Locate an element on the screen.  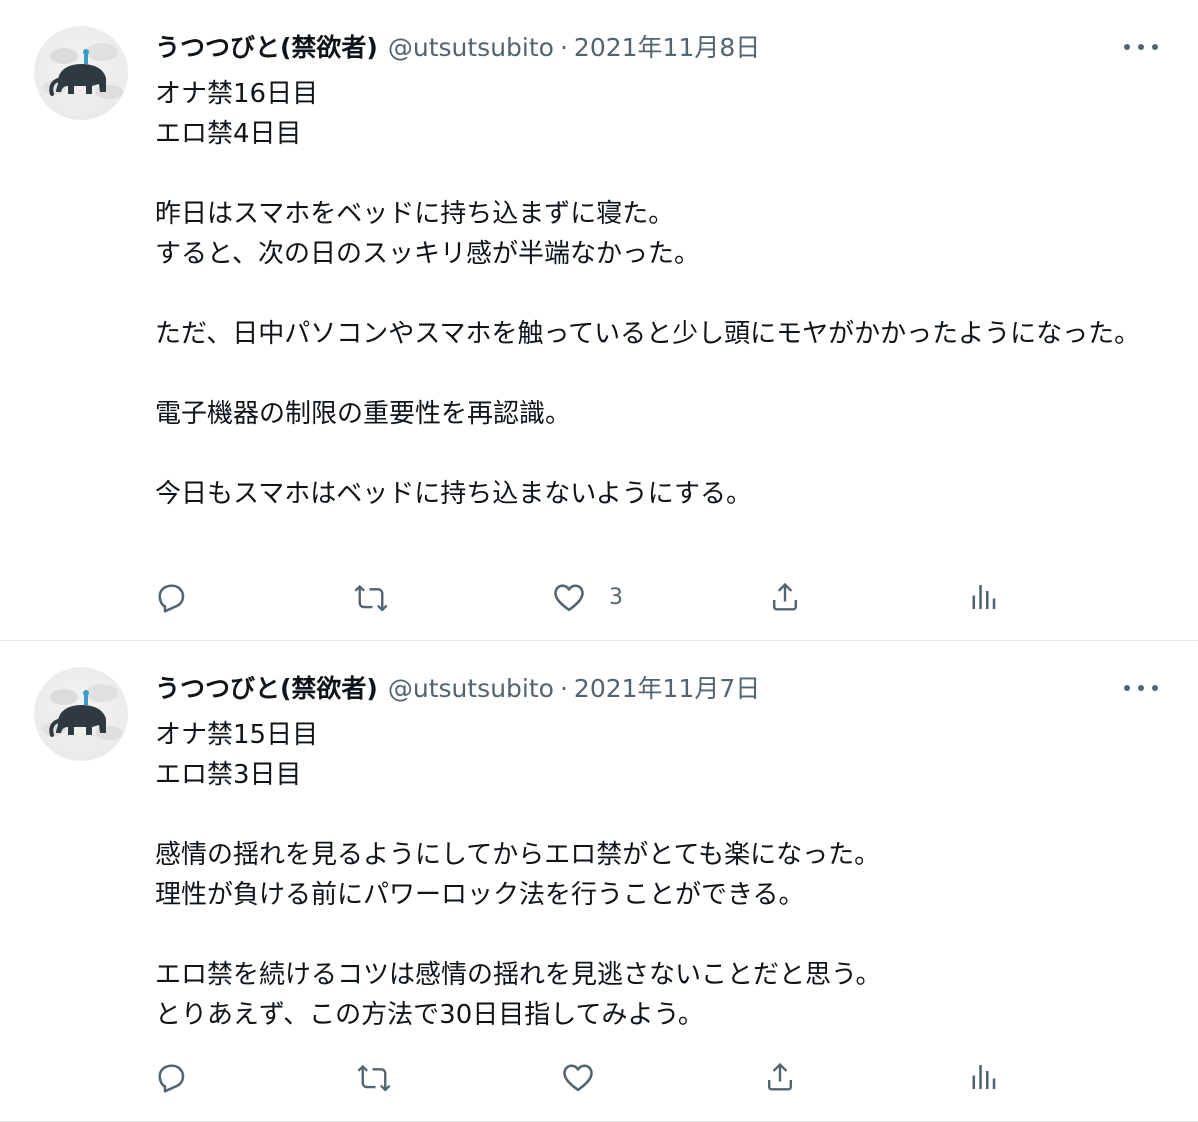
tweet-header: うつつびと(禁欲者) @utsutsubito · 2021年11月7日 is located at coordinates (457, 689).